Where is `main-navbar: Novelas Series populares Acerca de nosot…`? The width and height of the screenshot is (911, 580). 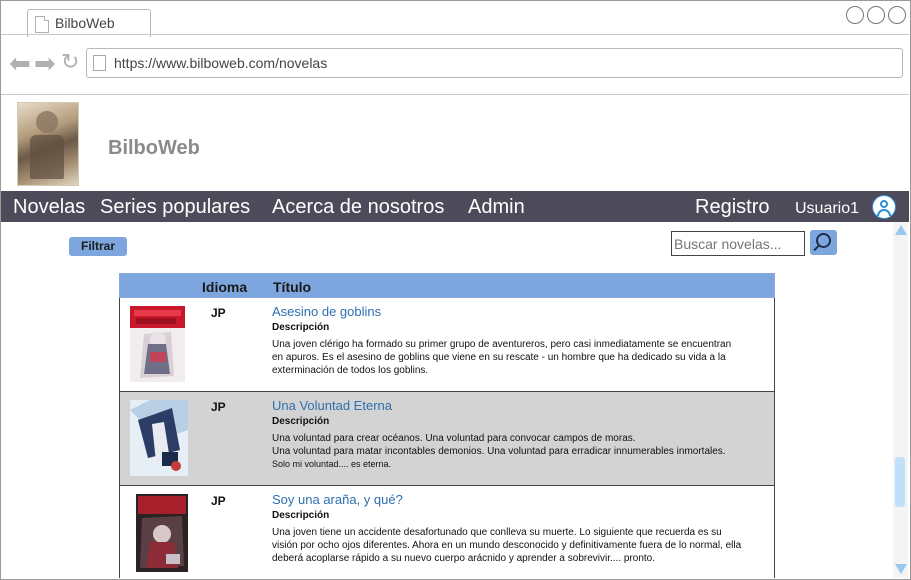
main-navbar: Novelas Series populares Acerca de nosot… is located at coordinates (455, 206).